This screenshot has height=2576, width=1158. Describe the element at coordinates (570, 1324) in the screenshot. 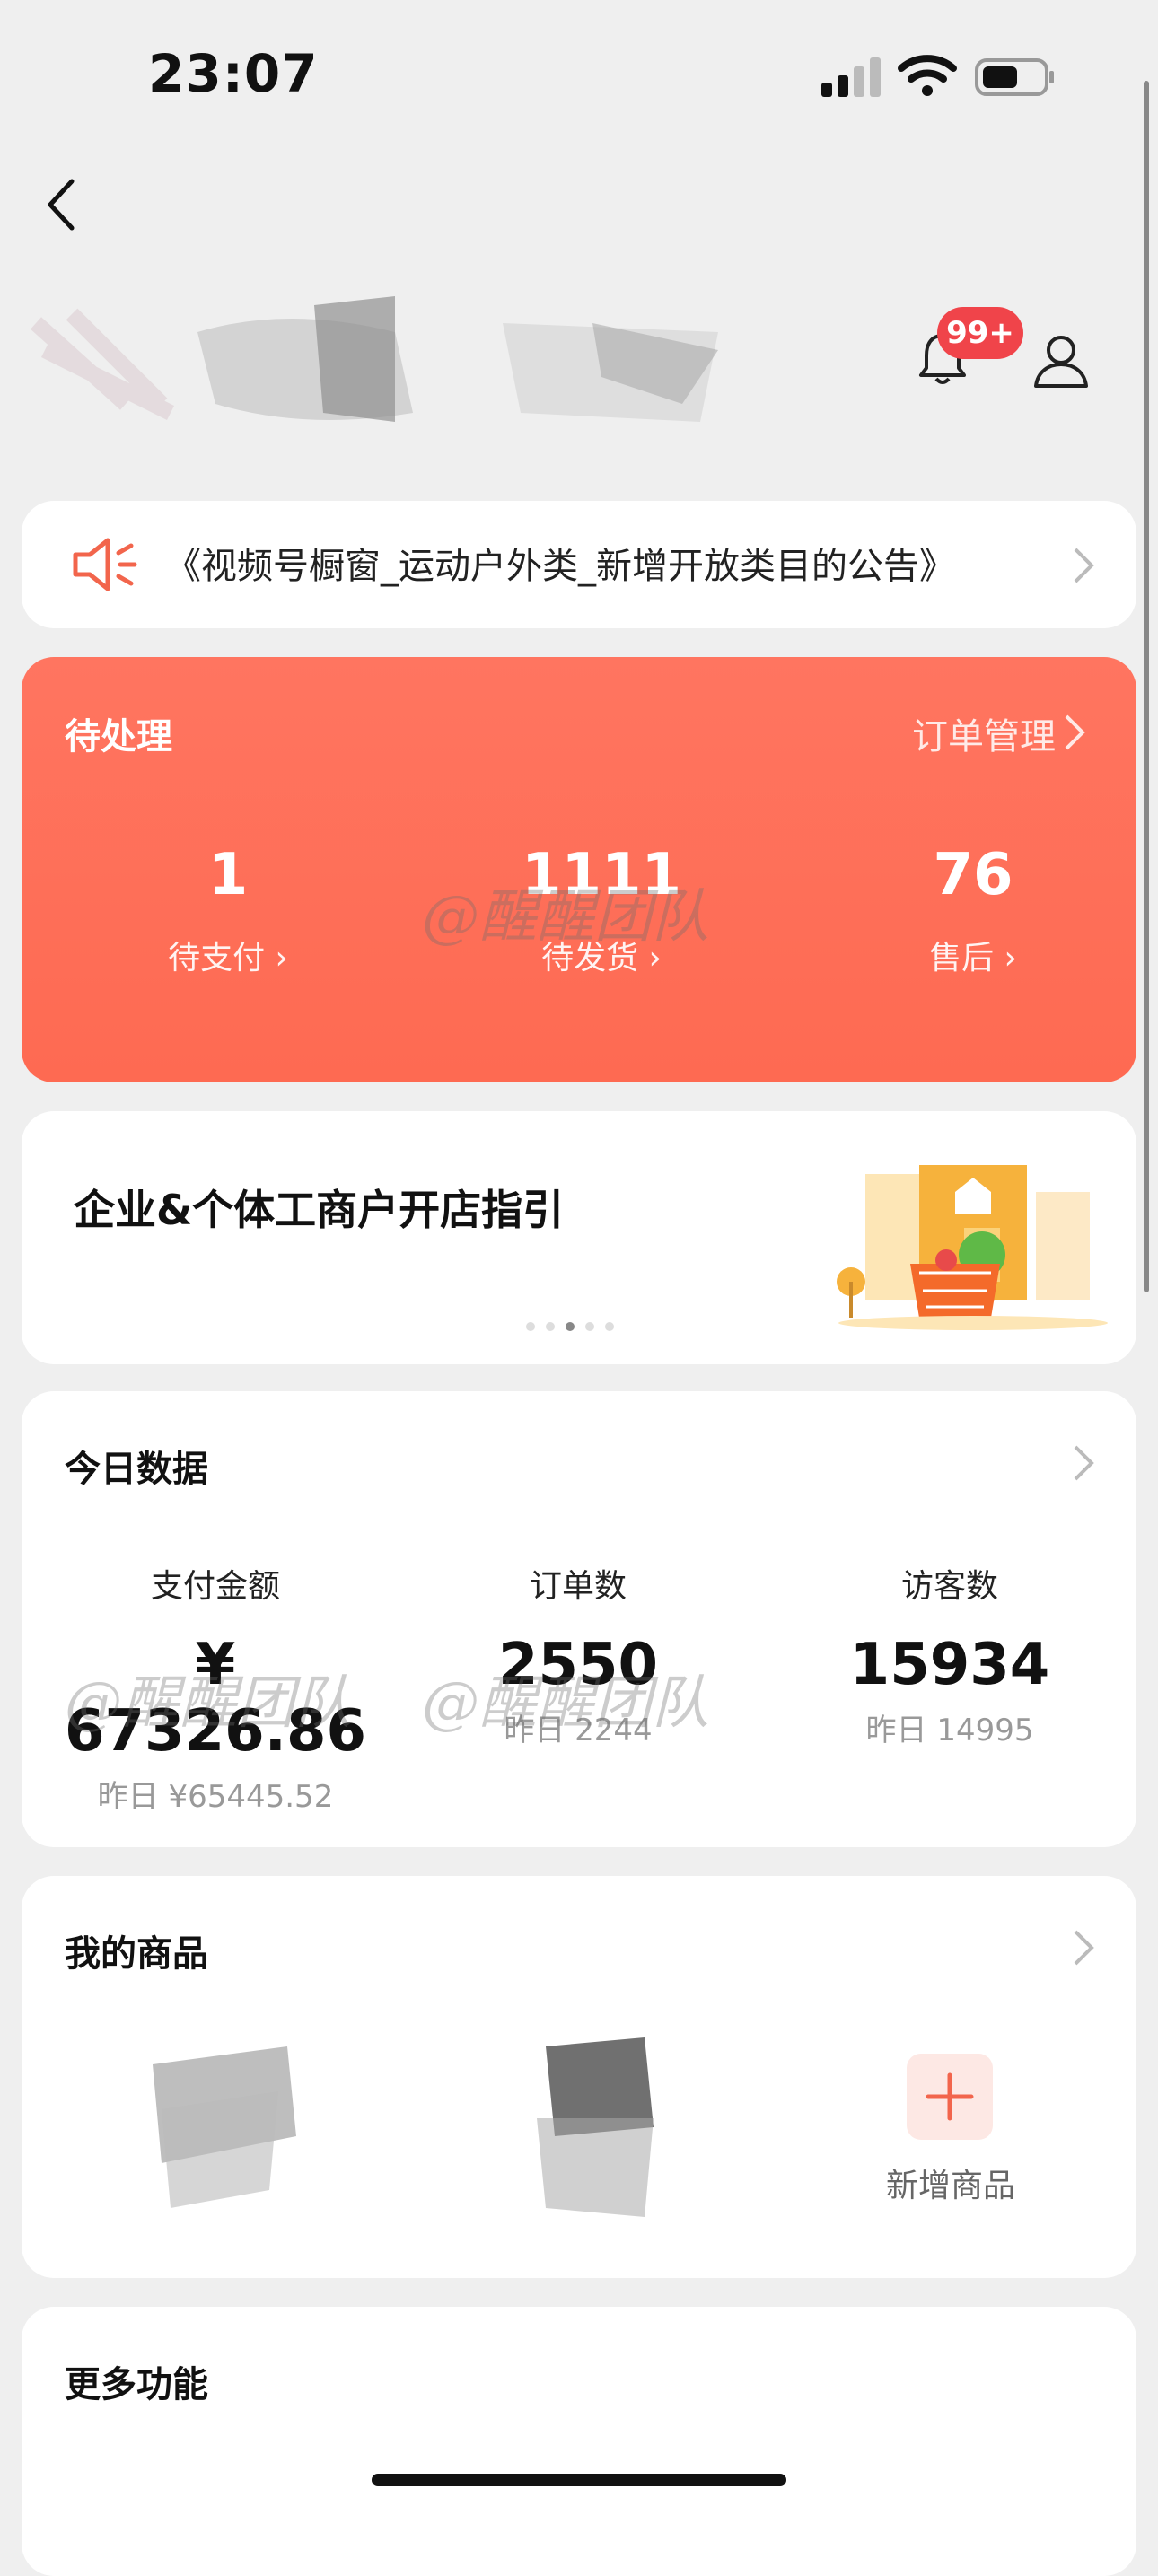

I see `carousel-indicator` at that location.